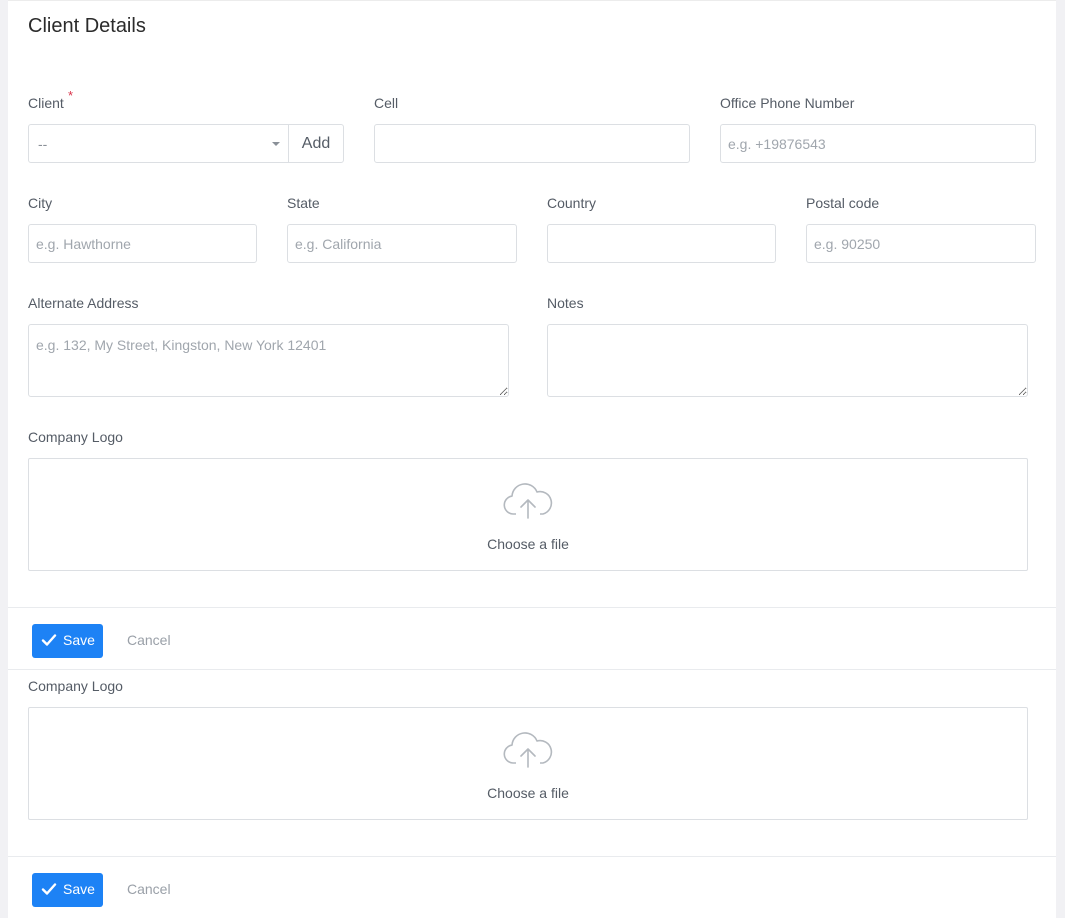 The image size is (1065, 918). Describe the element at coordinates (83, 303) in the screenshot. I see `alternate-address-label: Alternate Address` at that location.